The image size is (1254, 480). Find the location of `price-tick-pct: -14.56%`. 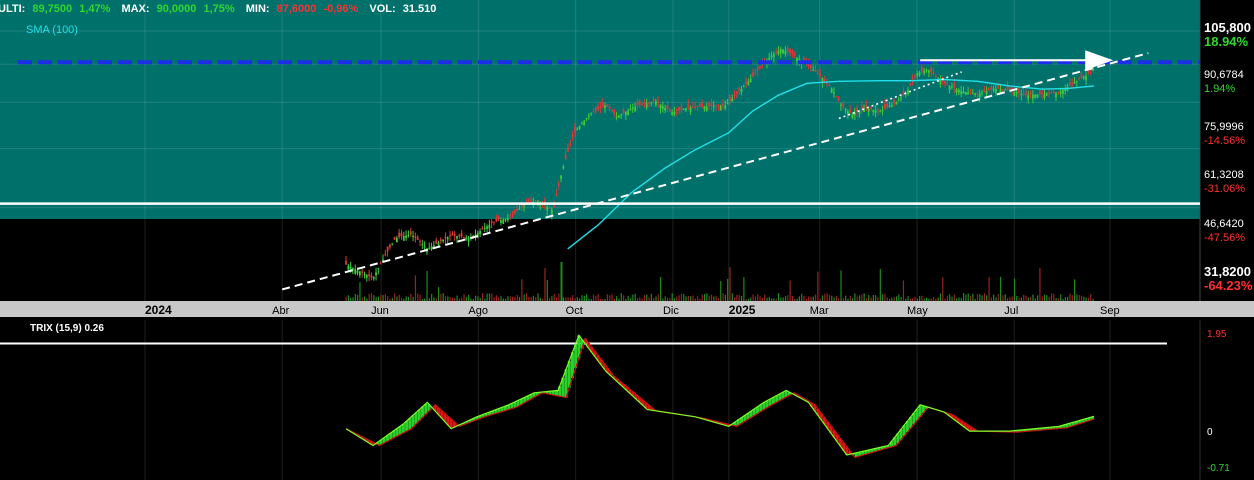

price-tick-pct: -14.56% is located at coordinates (1224, 141).